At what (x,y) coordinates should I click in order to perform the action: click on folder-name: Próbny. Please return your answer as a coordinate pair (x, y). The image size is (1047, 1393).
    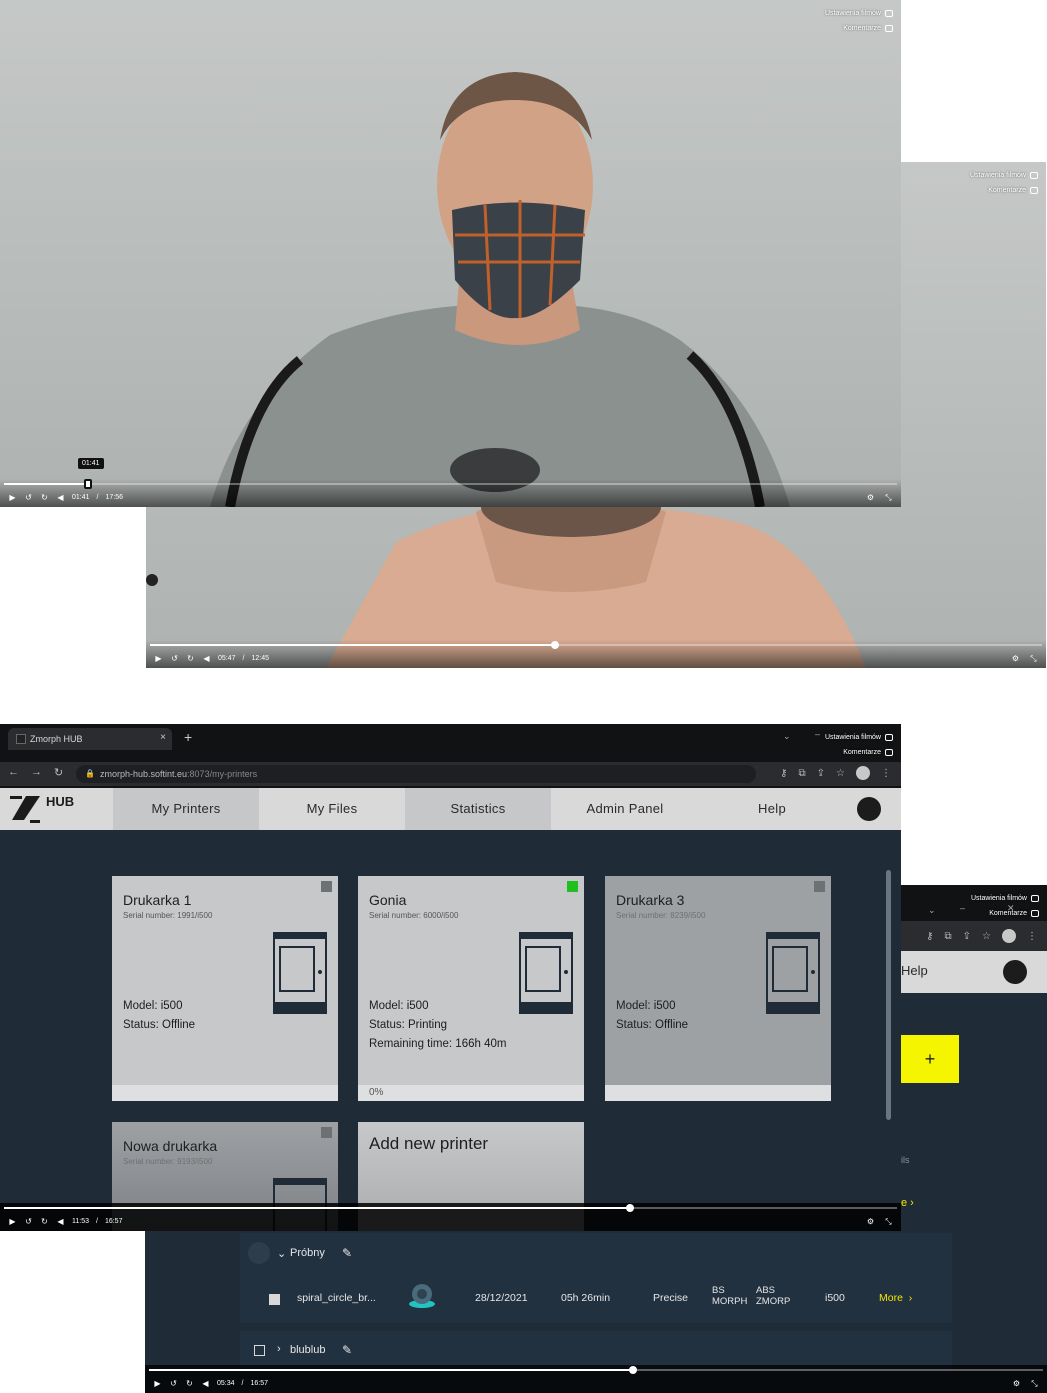
    Looking at the image, I should click on (307, 1253).